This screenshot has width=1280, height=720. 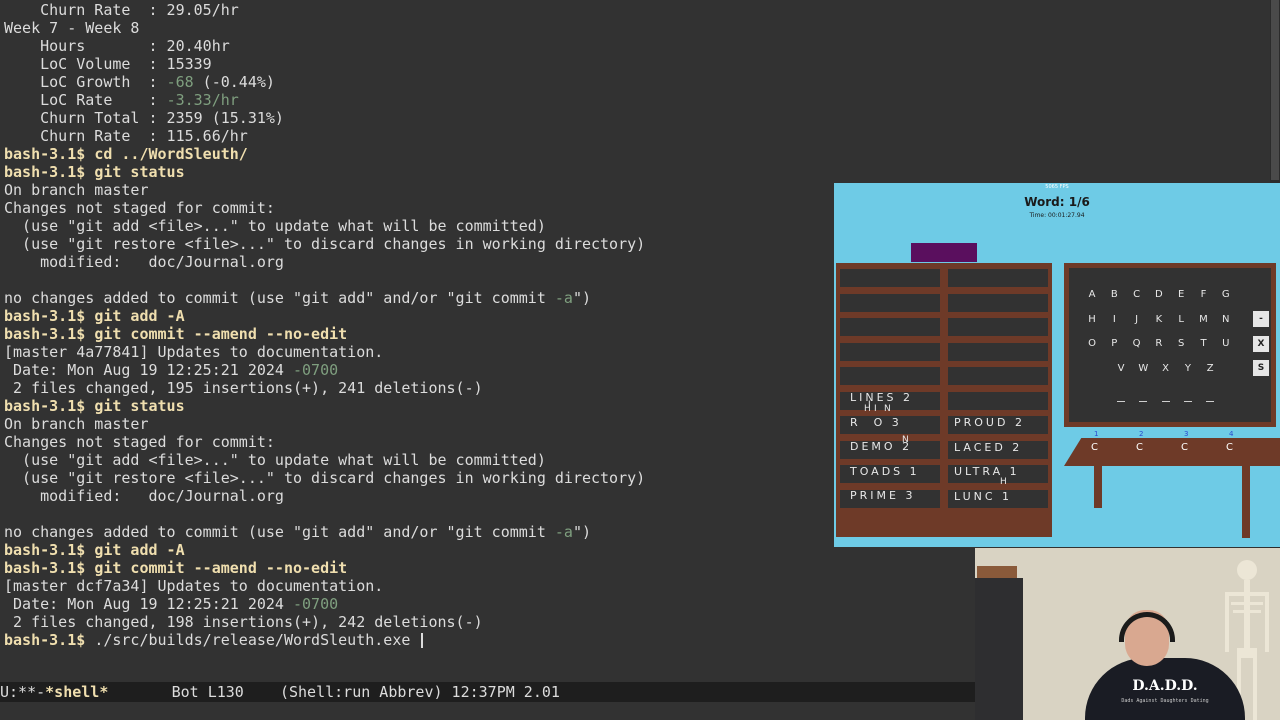 I want to click on letter-key-j: J, so click(x=1137, y=319).